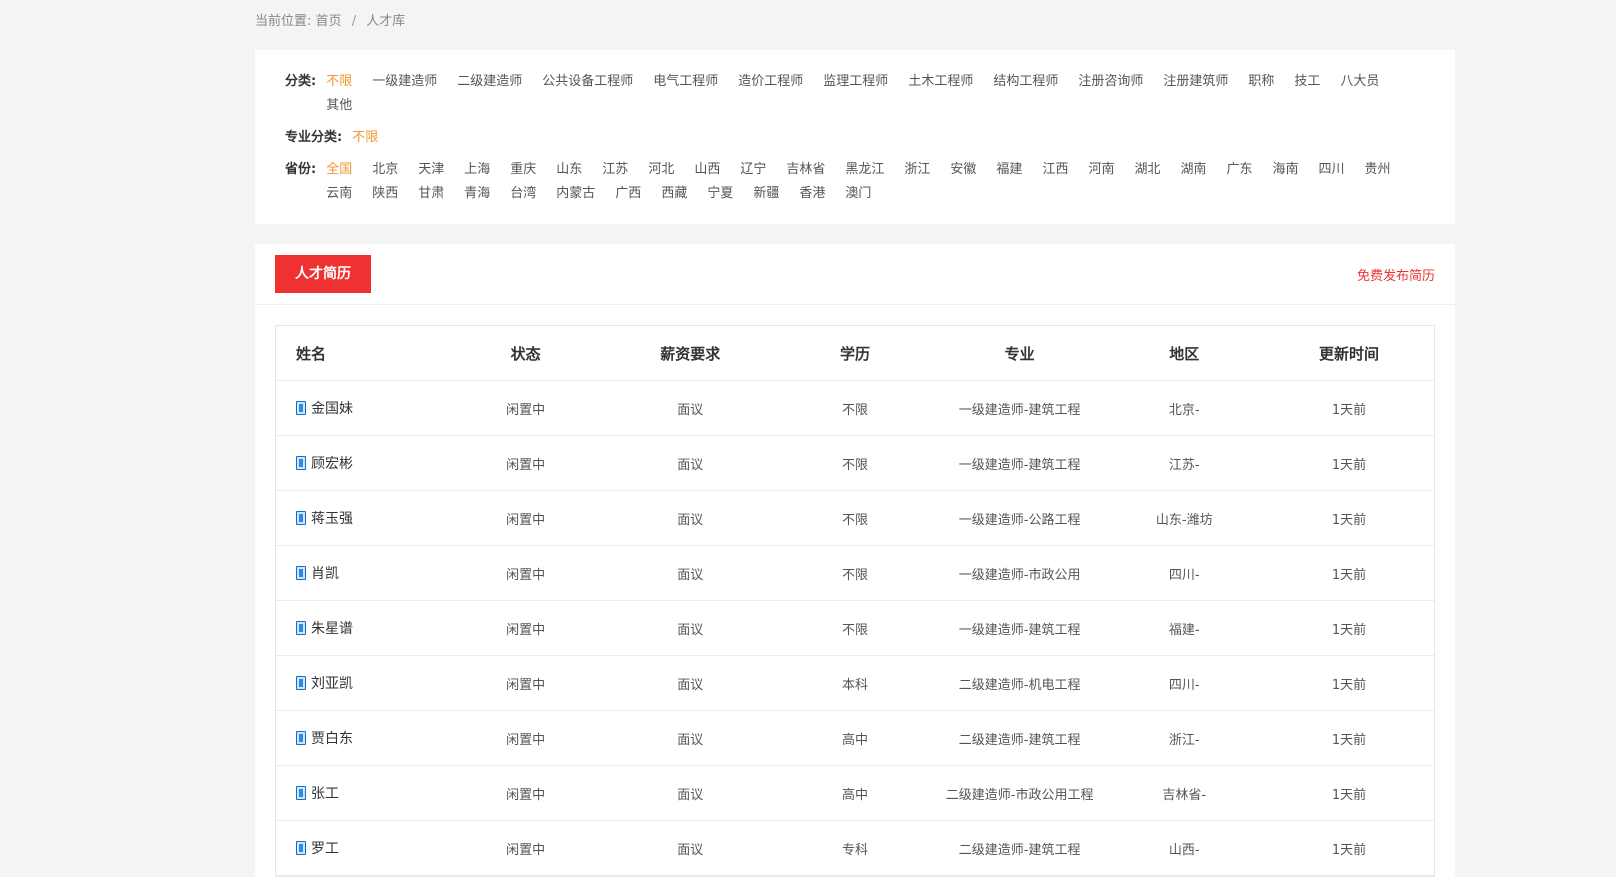  I want to click on table-row: 金国妹 闲置中 面议 不限 一级建造师-建筑工程 北京- 1天前, so click(855, 408).